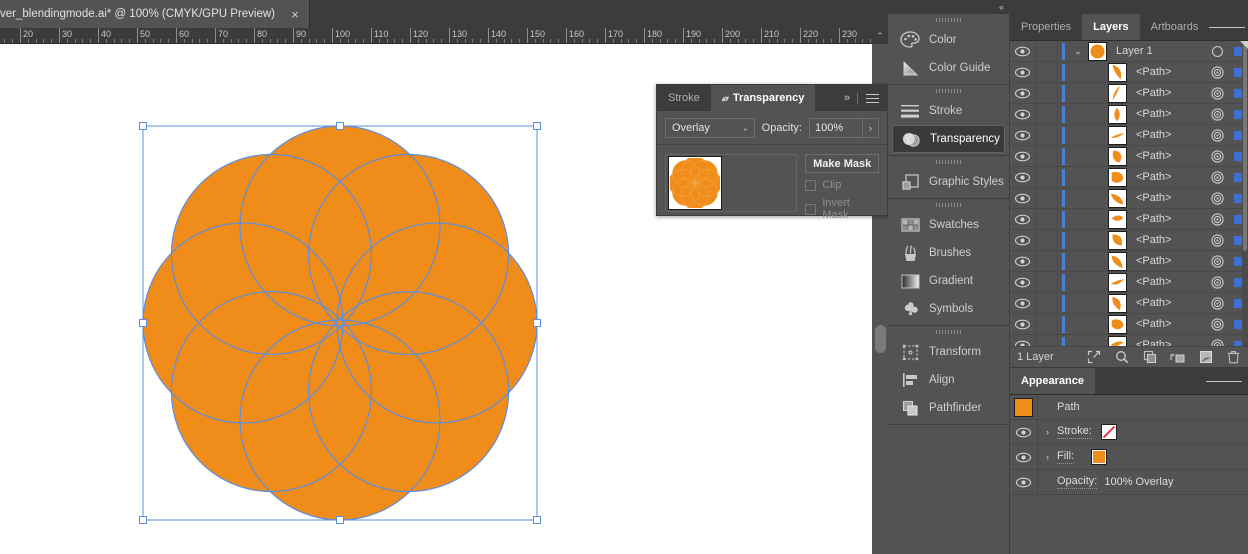  What do you see at coordinates (1121, 357) in the screenshot?
I see `make-clipping-mask-icon` at bounding box center [1121, 357].